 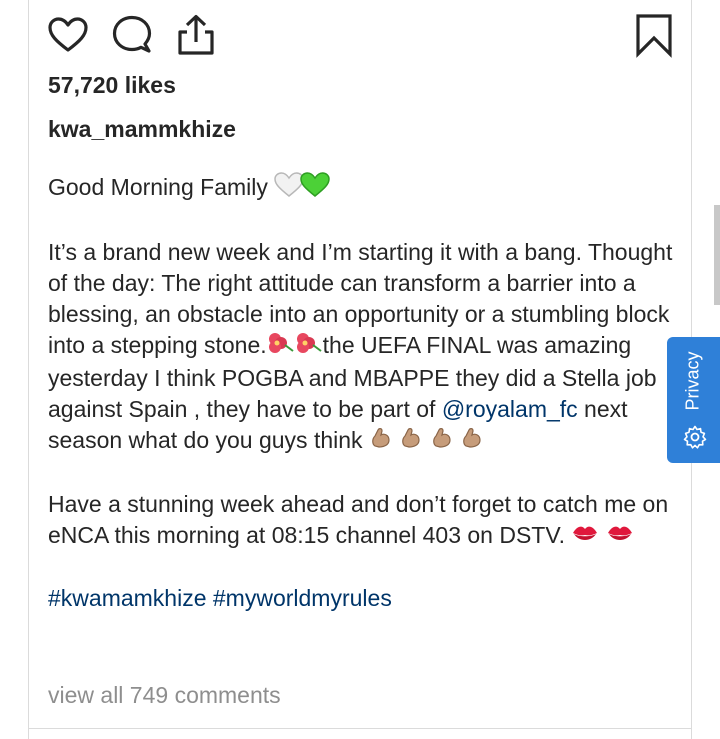 I want to click on caption-paragraph-1: Good Morning Family, so click(x=363, y=189).